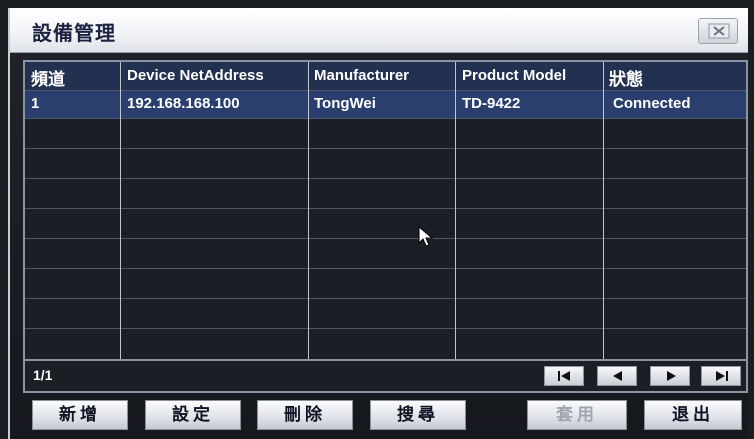  I want to click on prev-page-icon, so click(617, 376).